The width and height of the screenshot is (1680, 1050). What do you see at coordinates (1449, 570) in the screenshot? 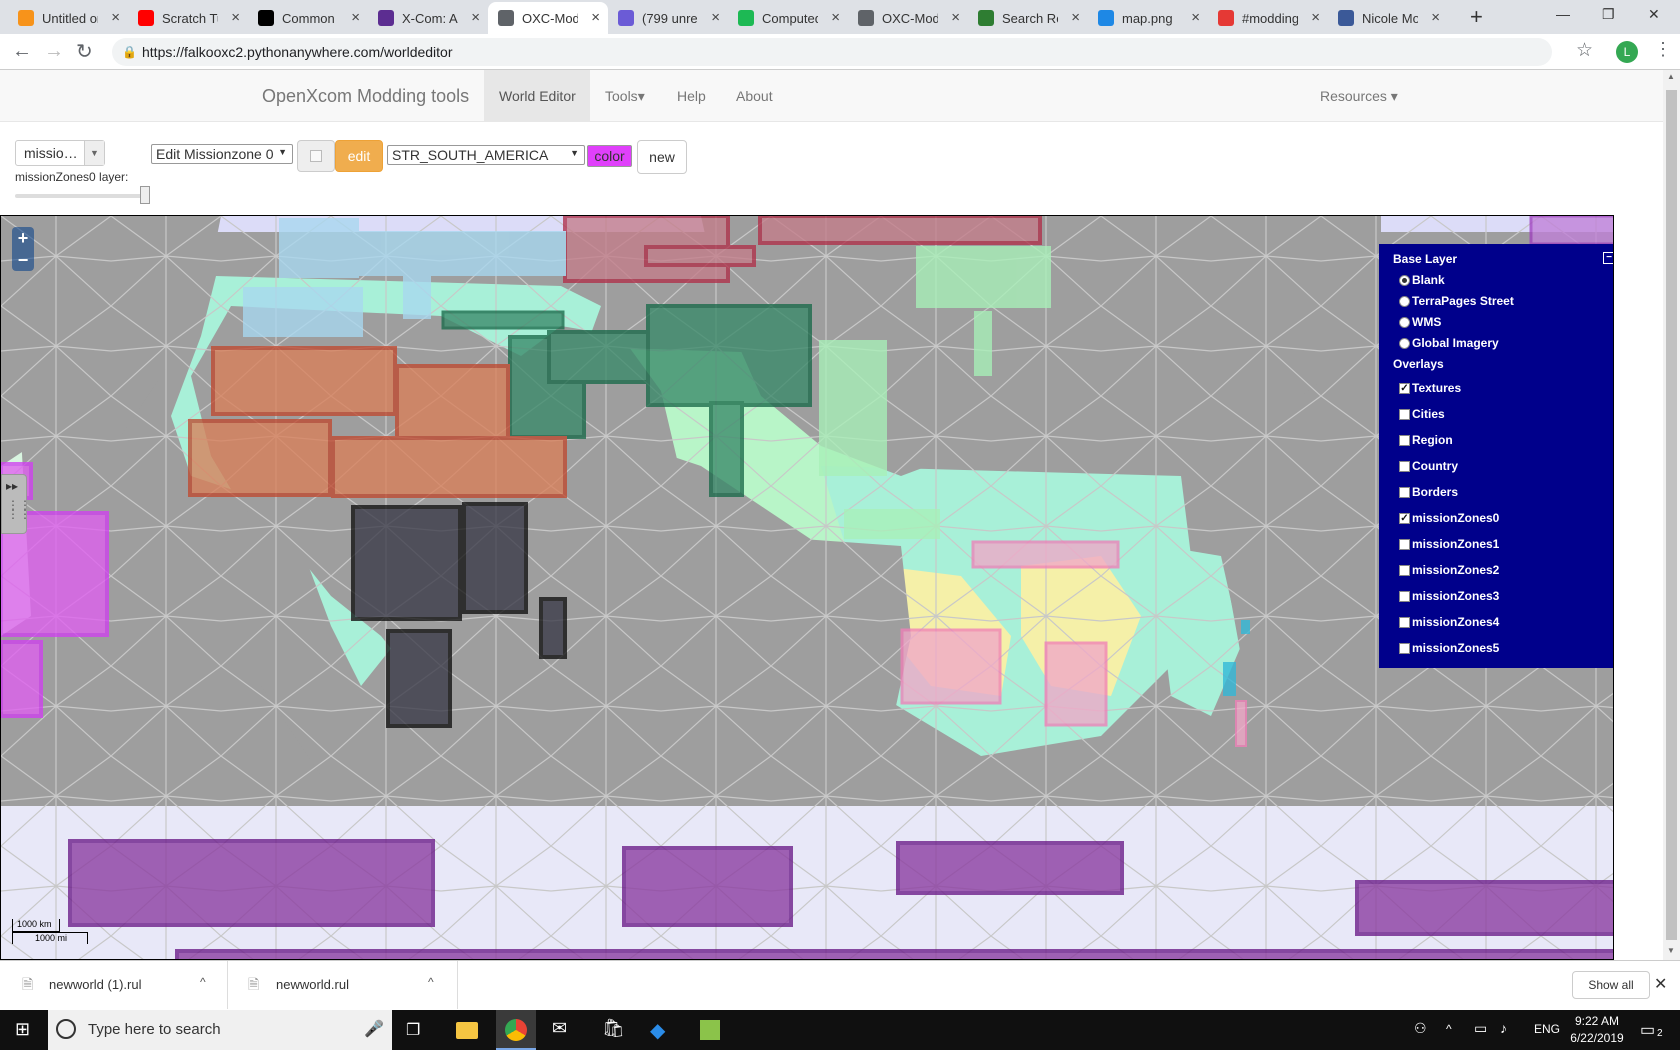
I see `overlay-option: missionZones2` at bounding box center [1449, 570].